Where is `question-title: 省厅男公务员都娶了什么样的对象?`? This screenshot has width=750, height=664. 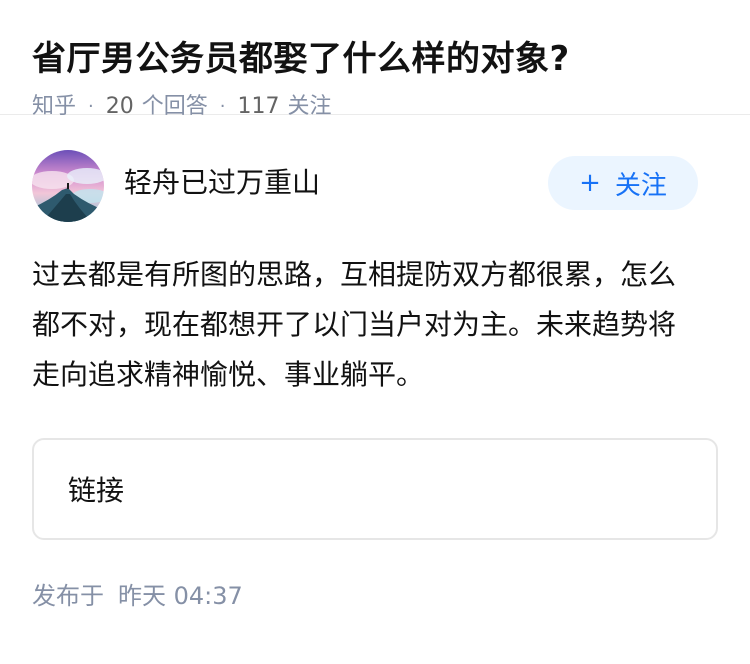
question-title: 省厅男公务员都娶了什么样的对象? is located at coordinates (375, 59).